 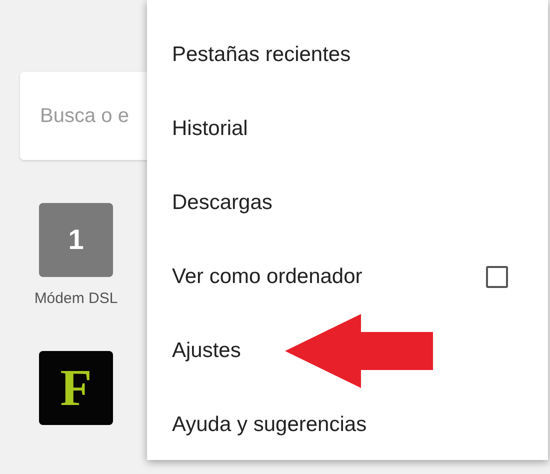 What do you see at coordinates (497, 277) in the screenshot?
I see `checkbox` at bounding box center [497, 277].